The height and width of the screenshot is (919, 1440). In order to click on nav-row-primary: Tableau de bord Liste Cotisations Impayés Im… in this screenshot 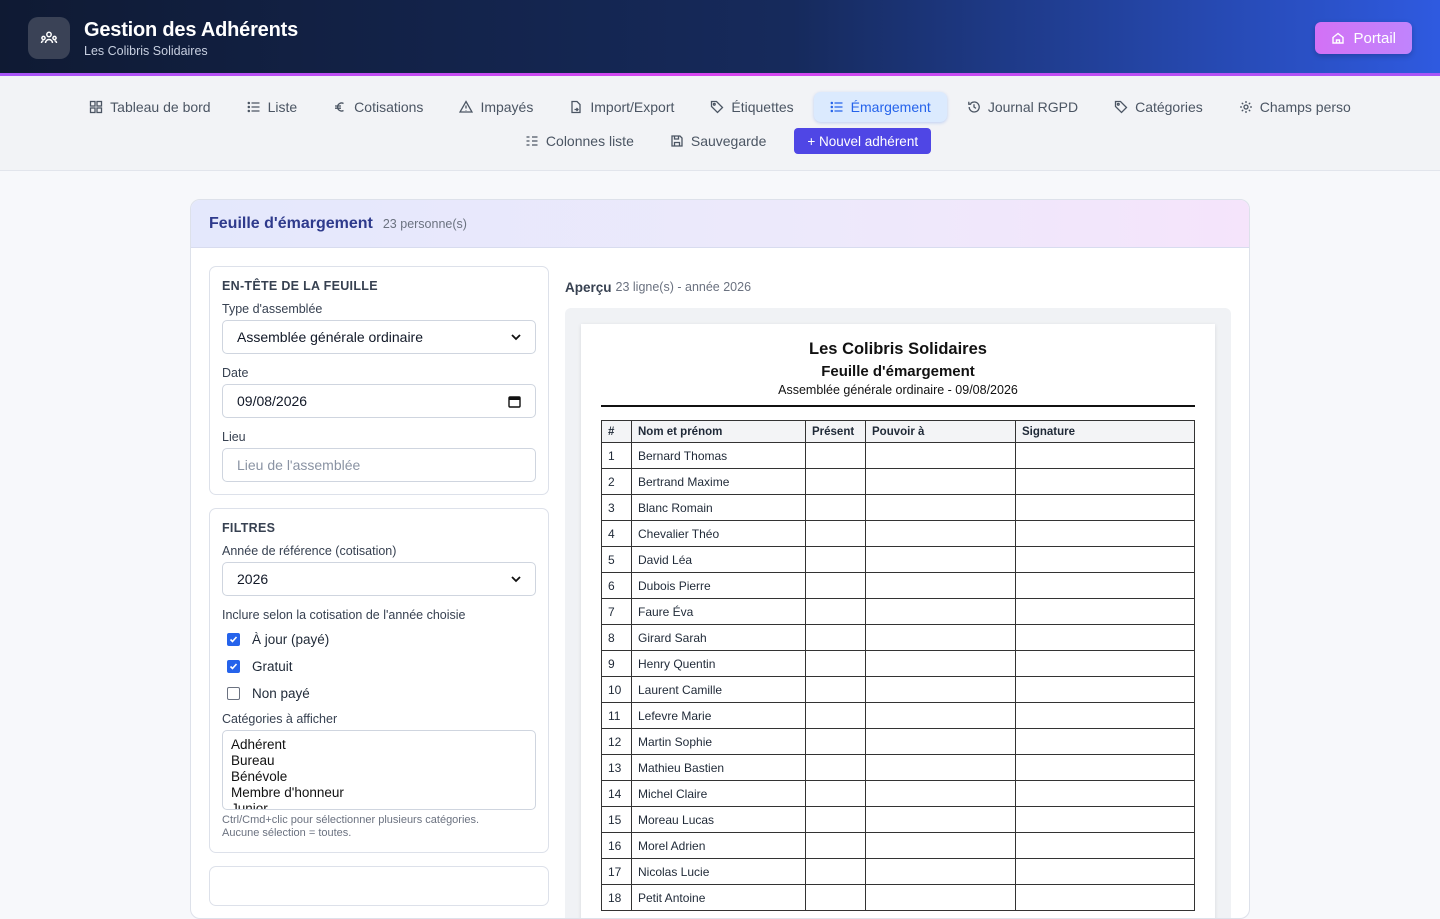, I will do `click(720, 108)`.